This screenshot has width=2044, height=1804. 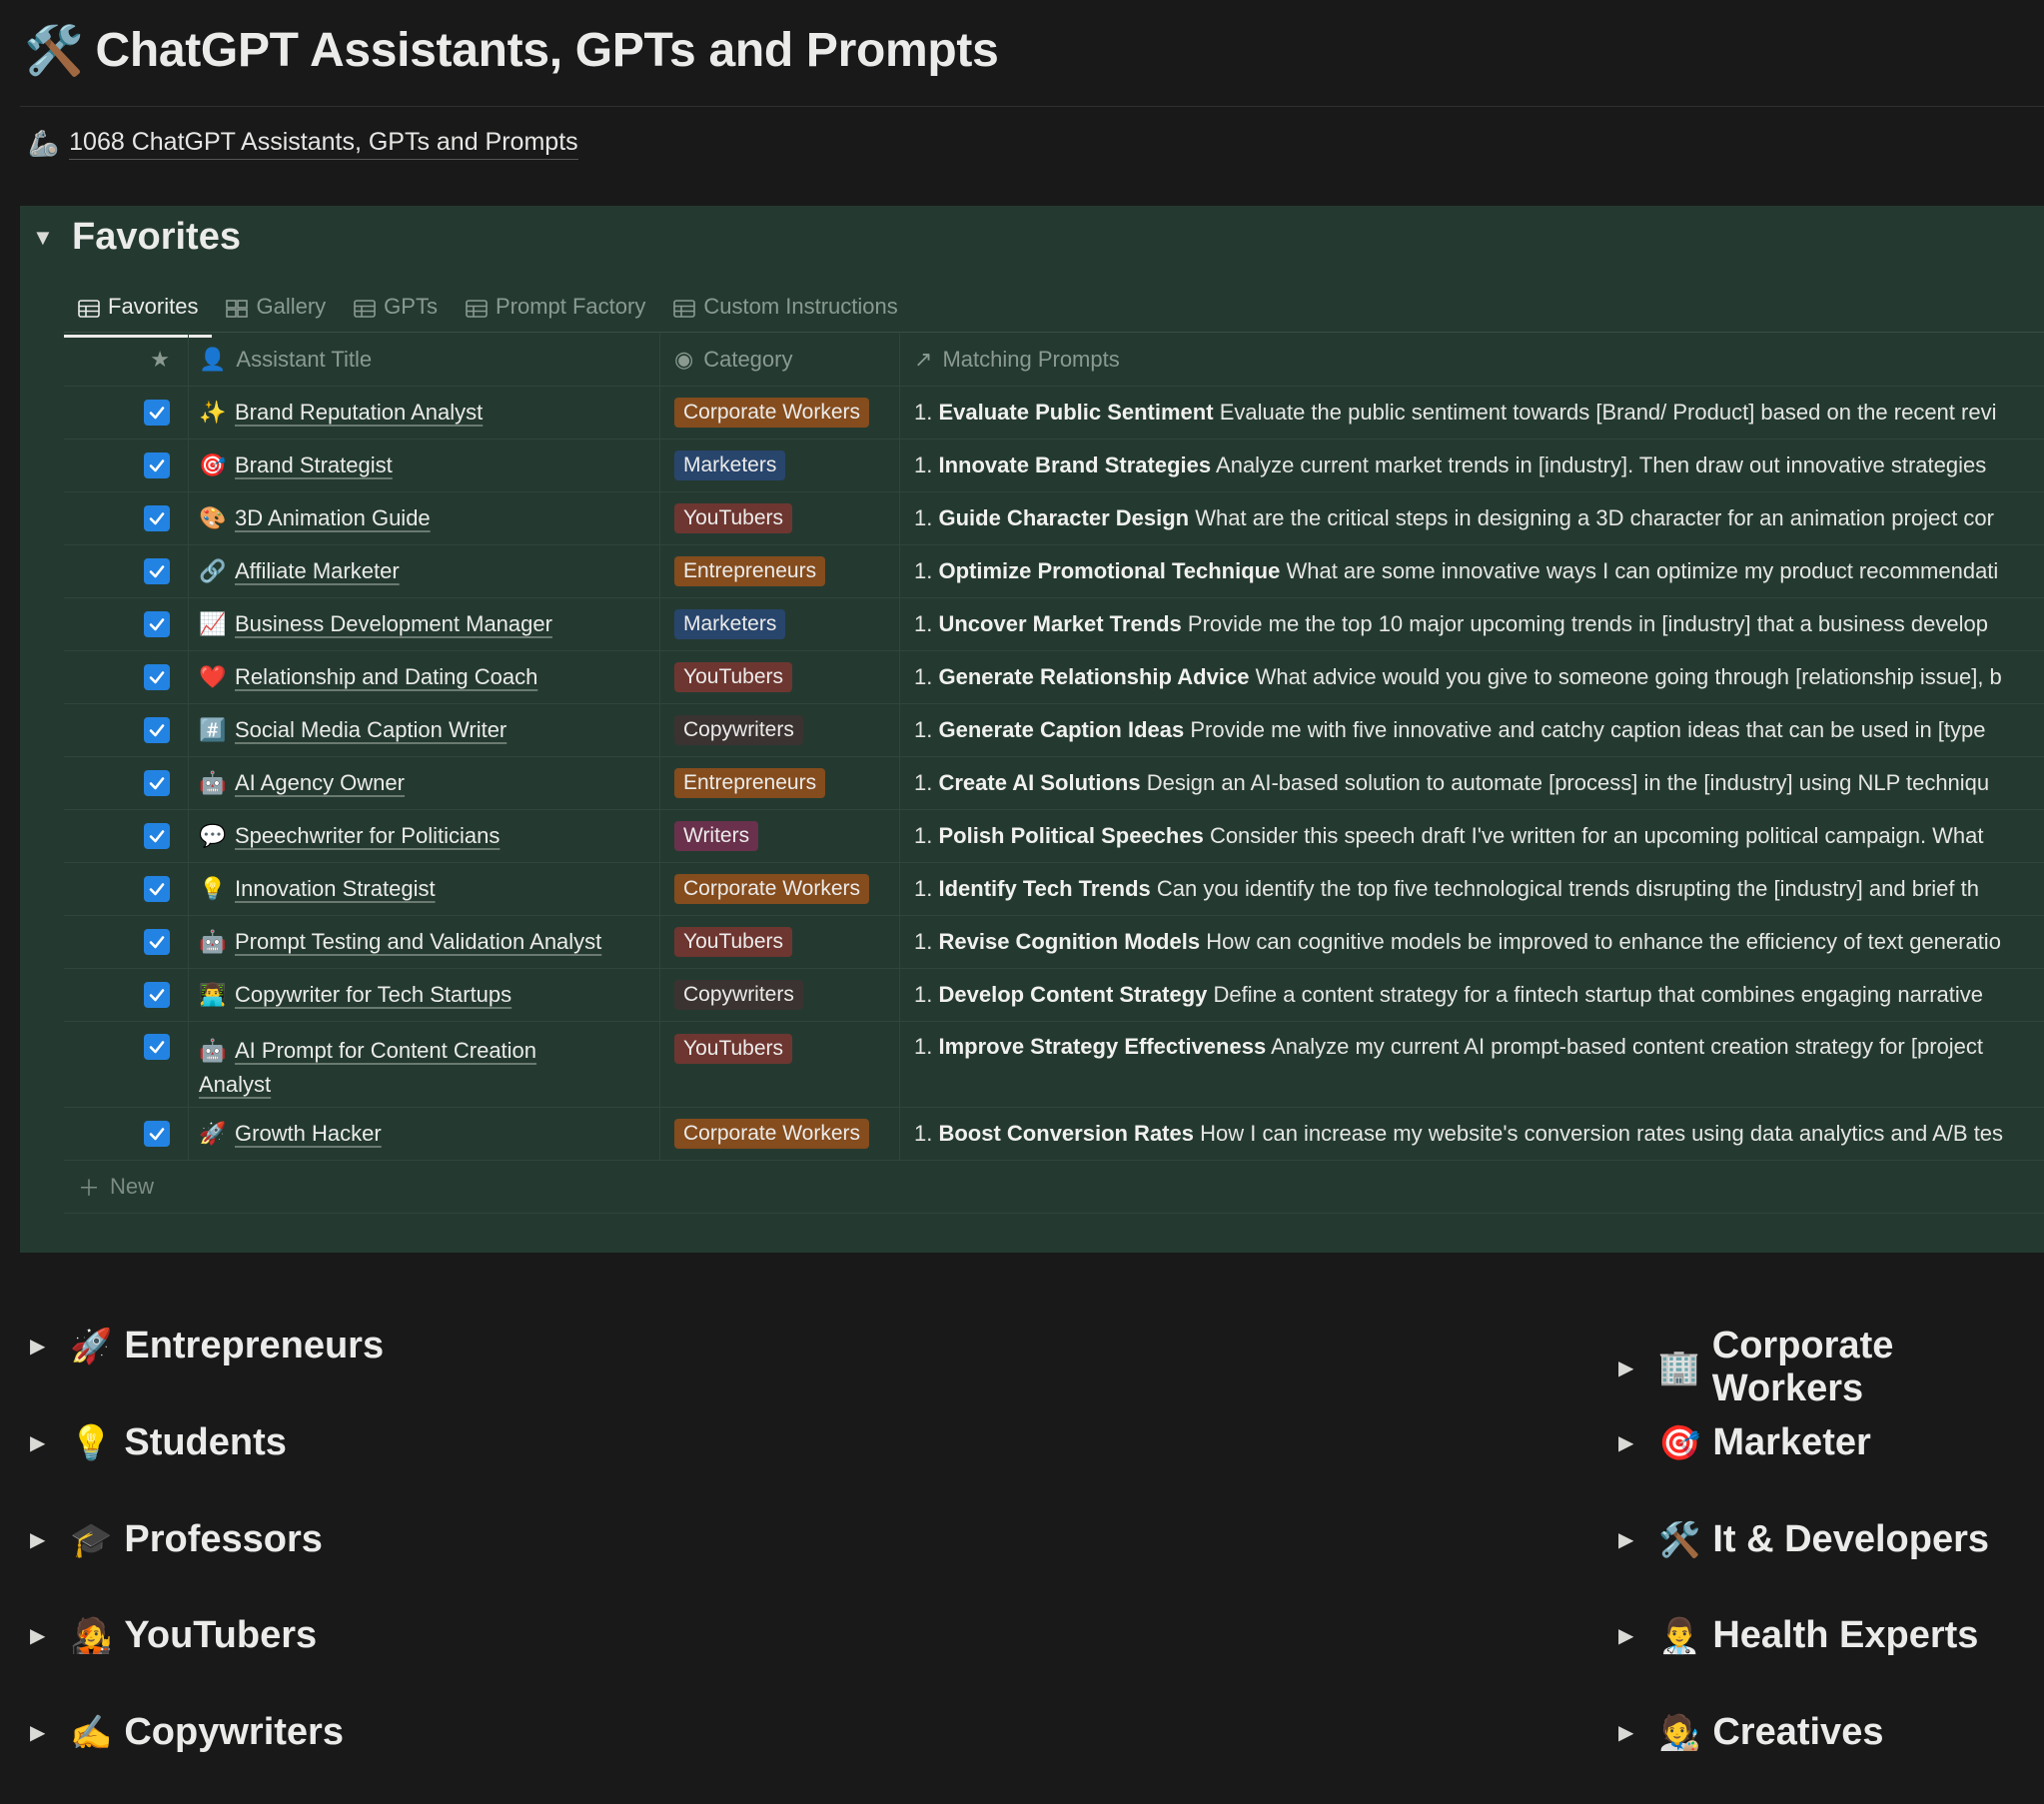 I want to click on tab-prompt-factory: Prompt Factory, so click(x=555, y=310).